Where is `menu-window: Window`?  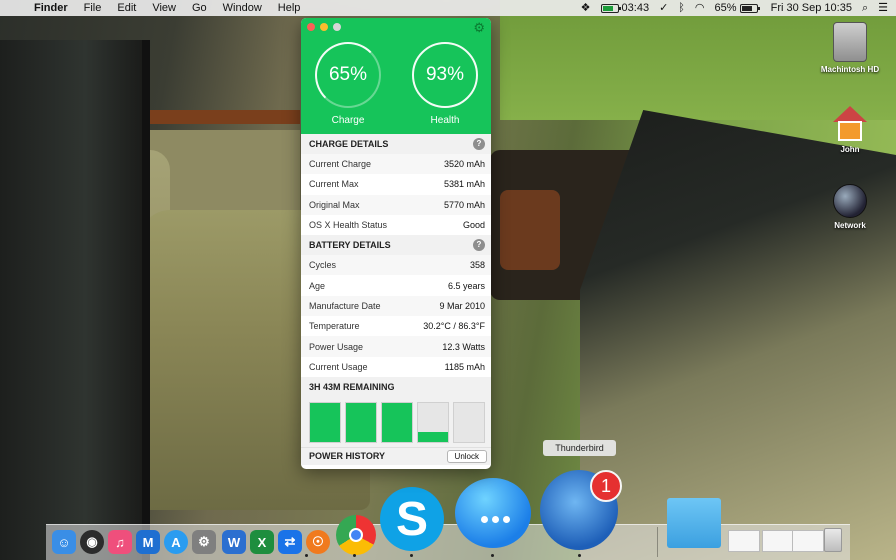 menu-window: Window is located at coordinates (242, 8).